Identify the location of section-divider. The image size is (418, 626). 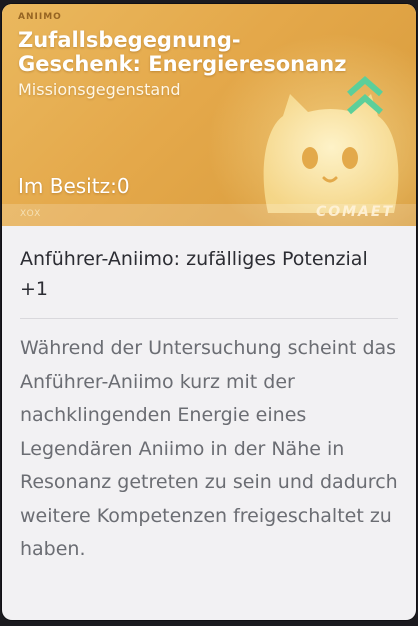
(209, 318).